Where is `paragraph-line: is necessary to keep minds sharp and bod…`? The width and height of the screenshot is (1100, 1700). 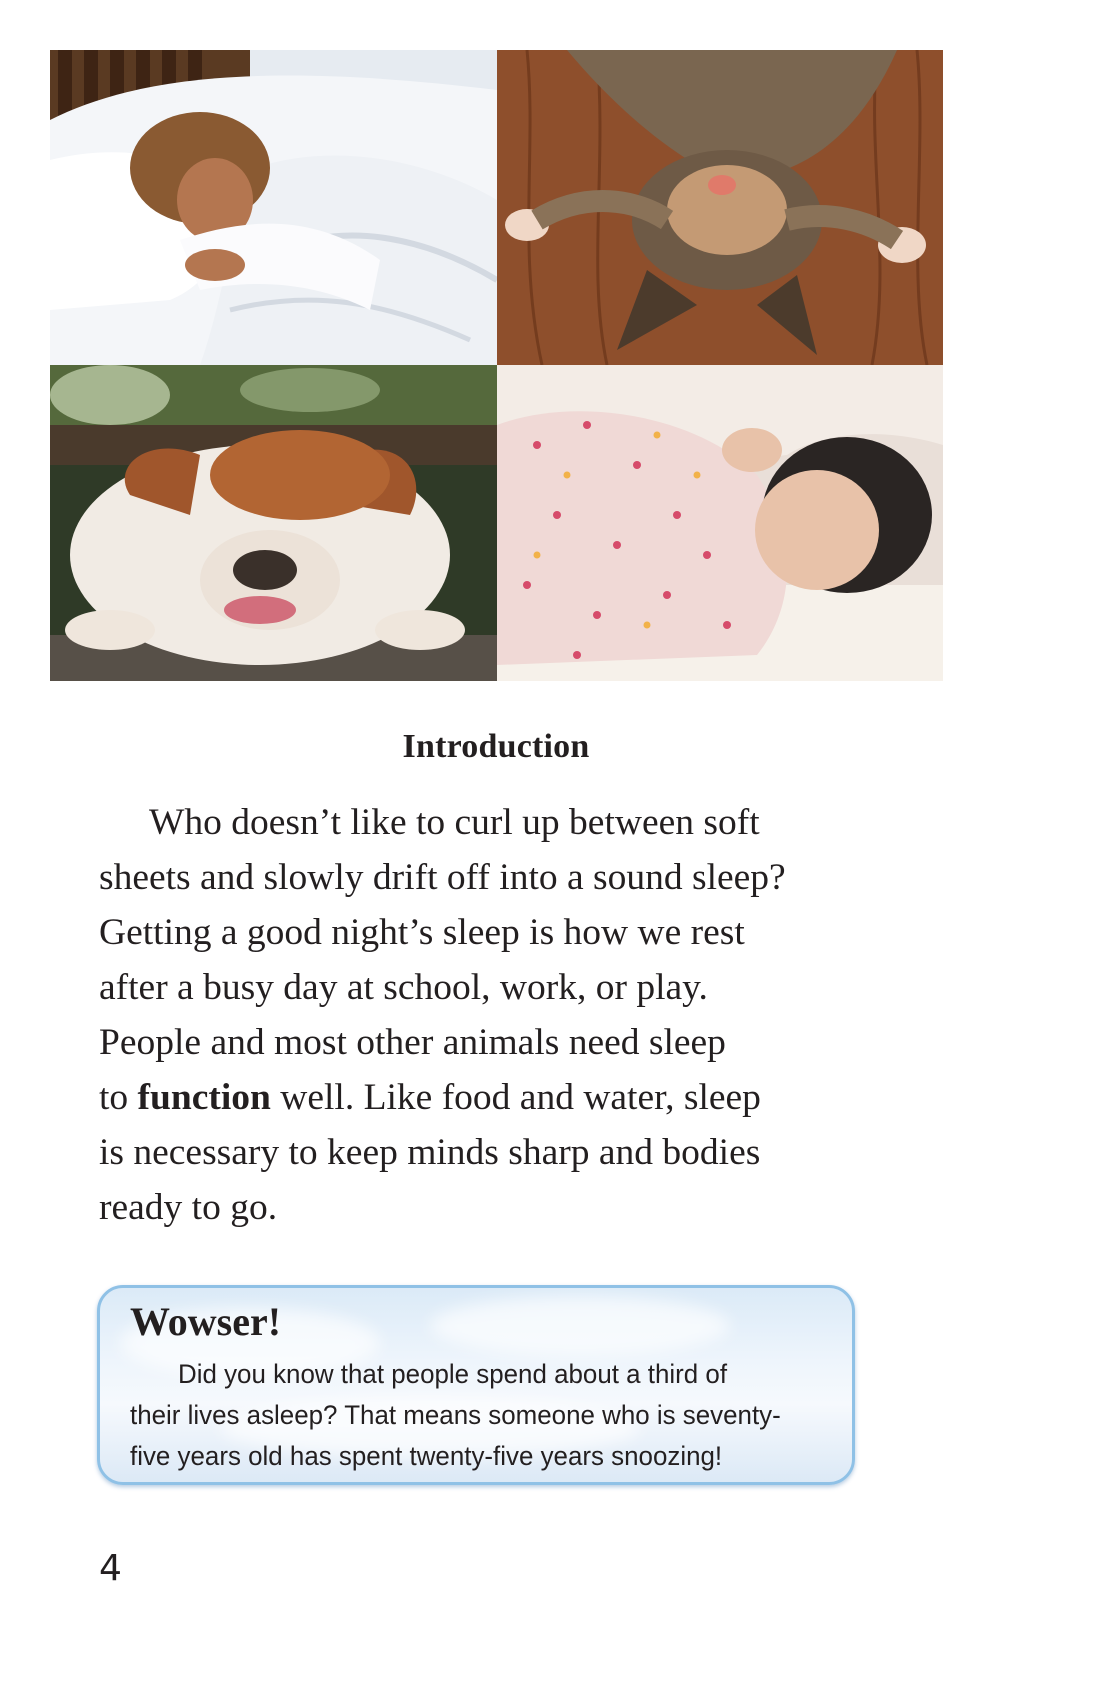 paragraph-line: is necessary to keep minds sharp and bod… is located at coordinates (430, 1152).